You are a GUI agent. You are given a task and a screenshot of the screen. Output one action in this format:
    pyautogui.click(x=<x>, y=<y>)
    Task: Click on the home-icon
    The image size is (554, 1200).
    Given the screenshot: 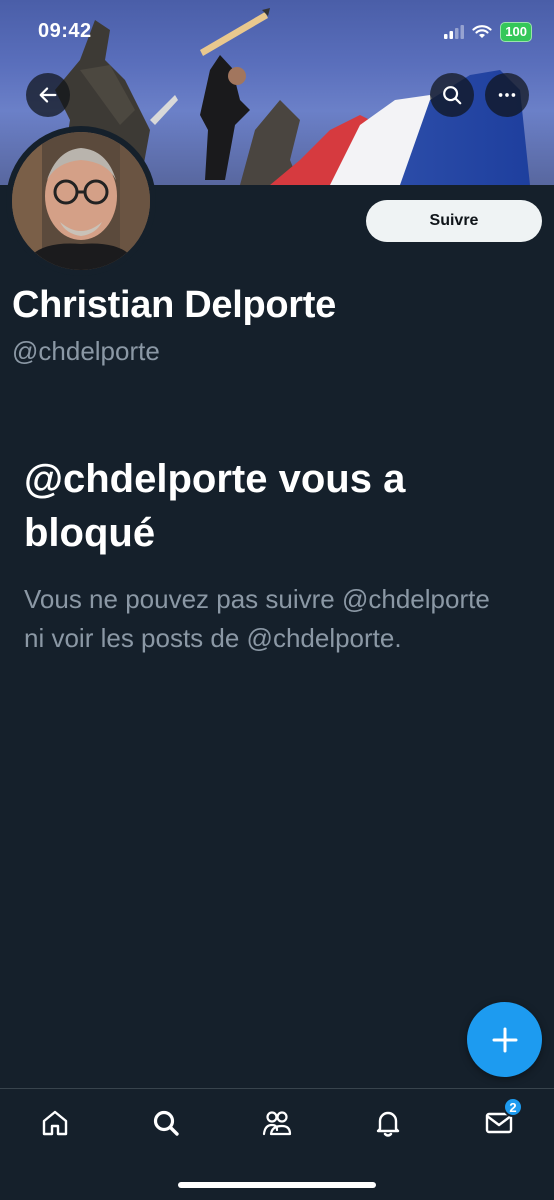 What is the action you would take?
    pyautogui.click(x=55, y=1123)
    